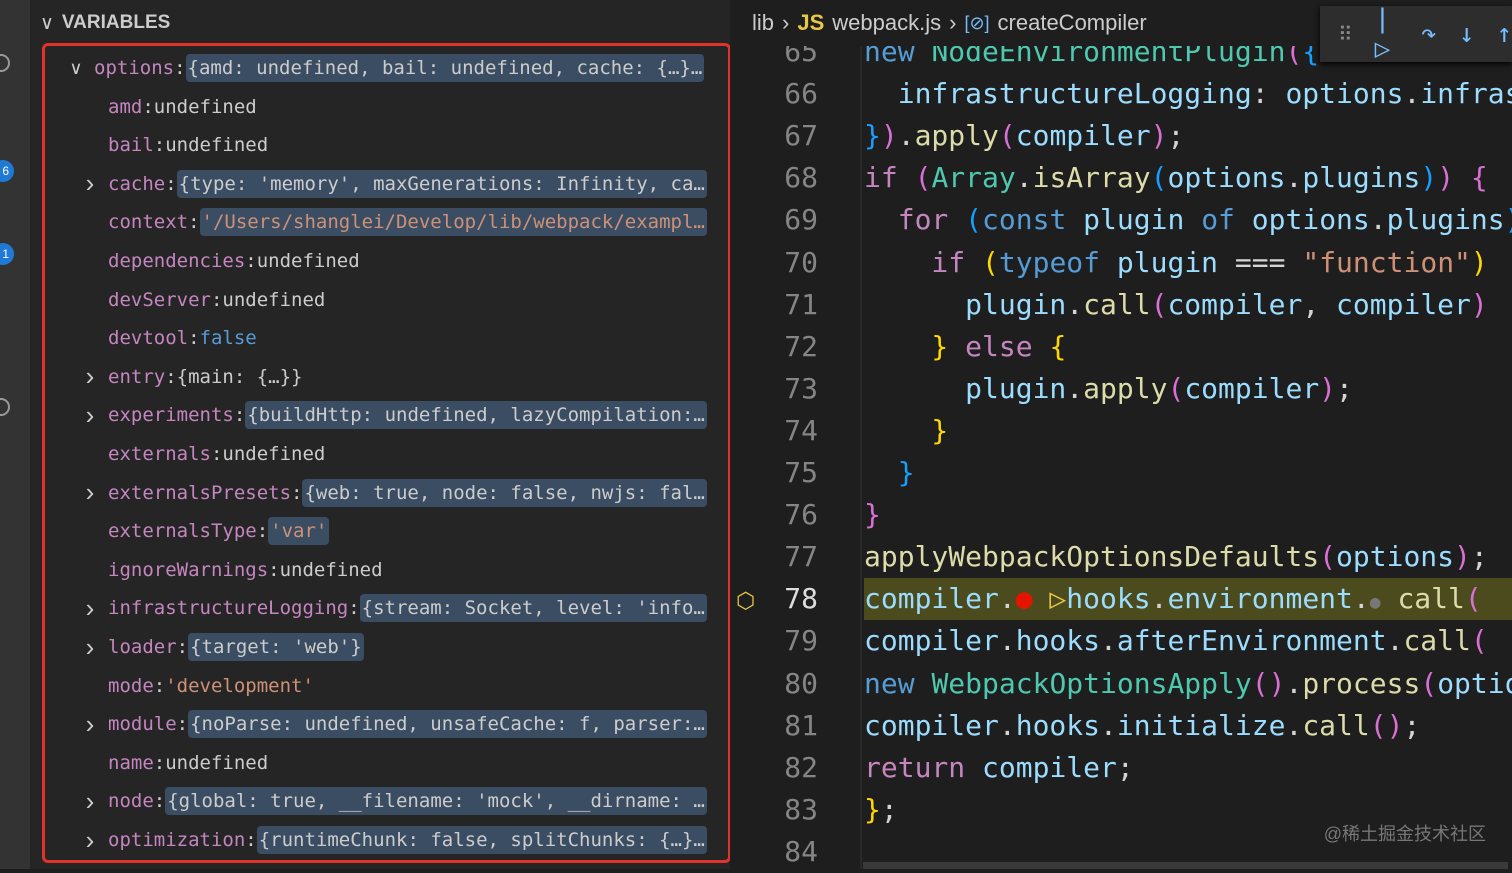 The width and height of the screenshot is (1512, 873). I want to click on code-token: afterEnvironment, so click(1251, 641).